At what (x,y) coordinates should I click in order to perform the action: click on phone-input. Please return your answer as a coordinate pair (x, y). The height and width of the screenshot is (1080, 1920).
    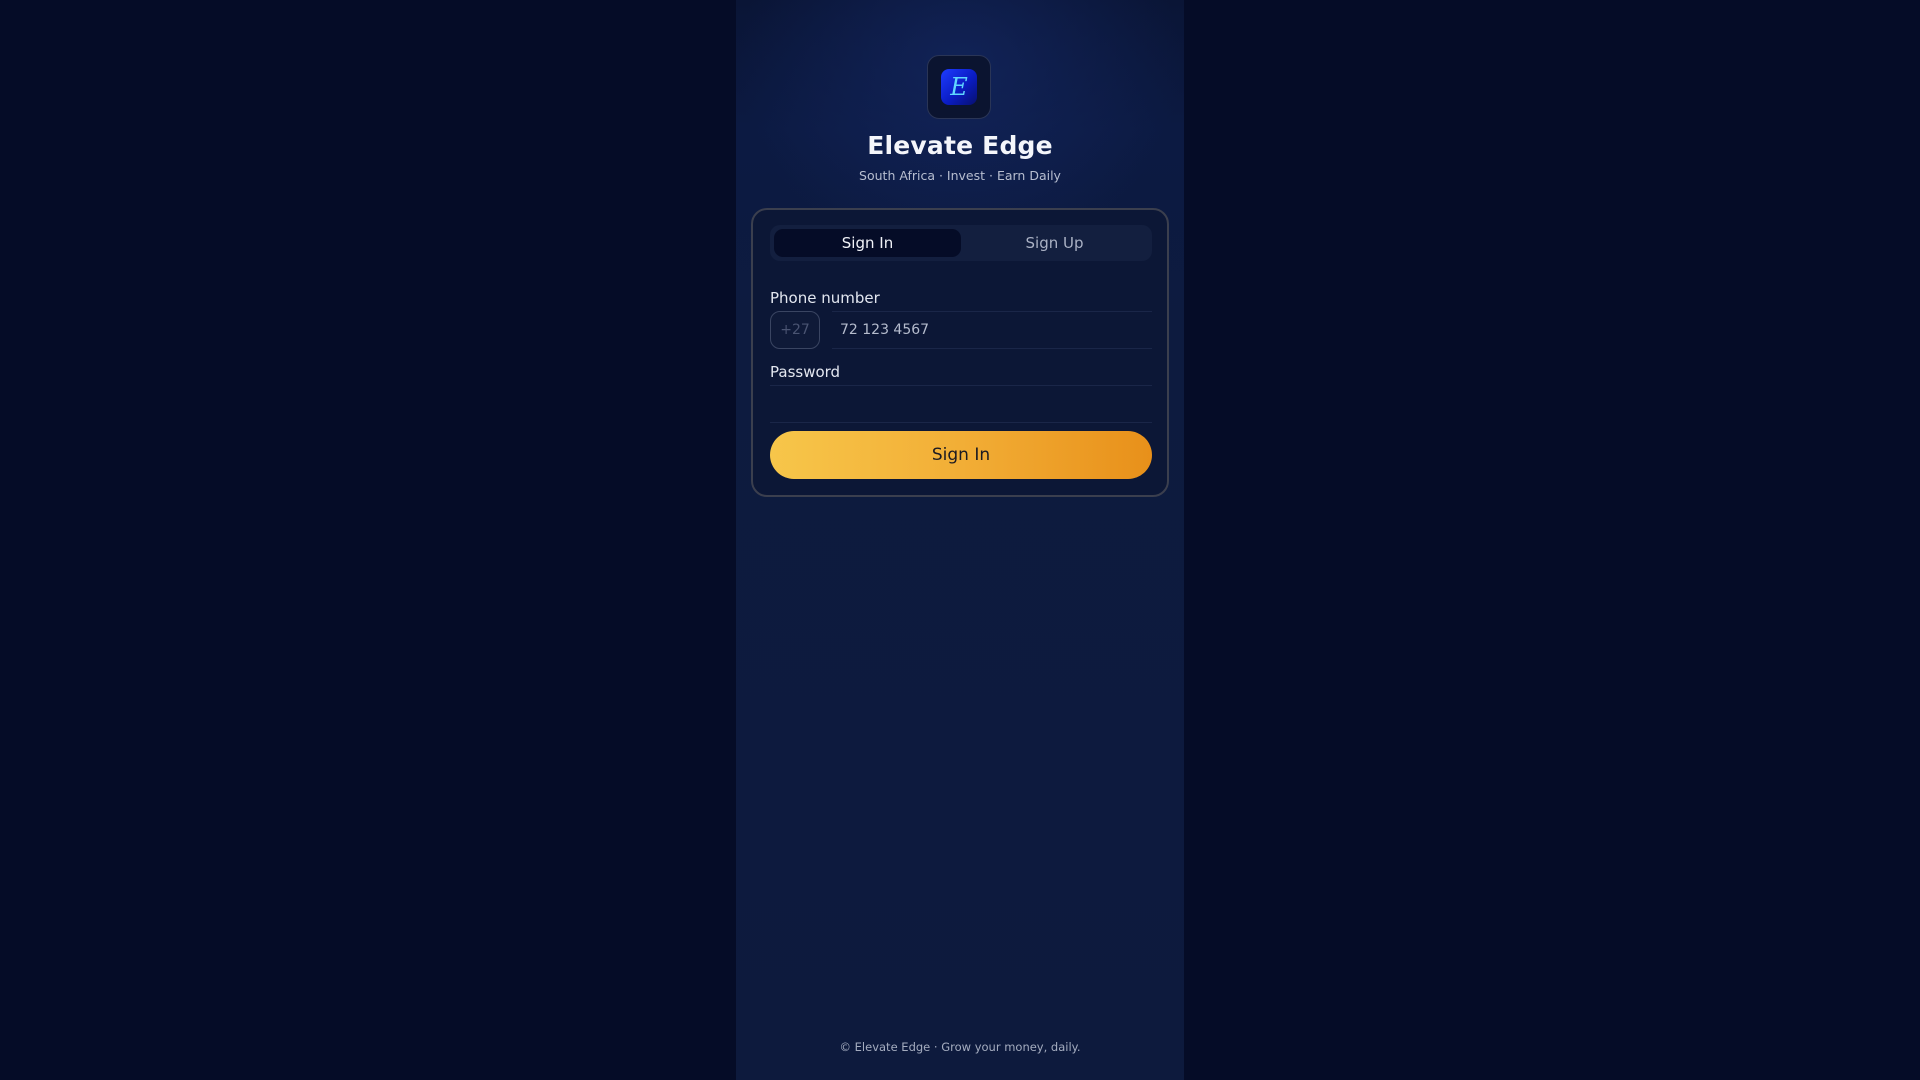
    Looking at the image, I should click on (992, 330).